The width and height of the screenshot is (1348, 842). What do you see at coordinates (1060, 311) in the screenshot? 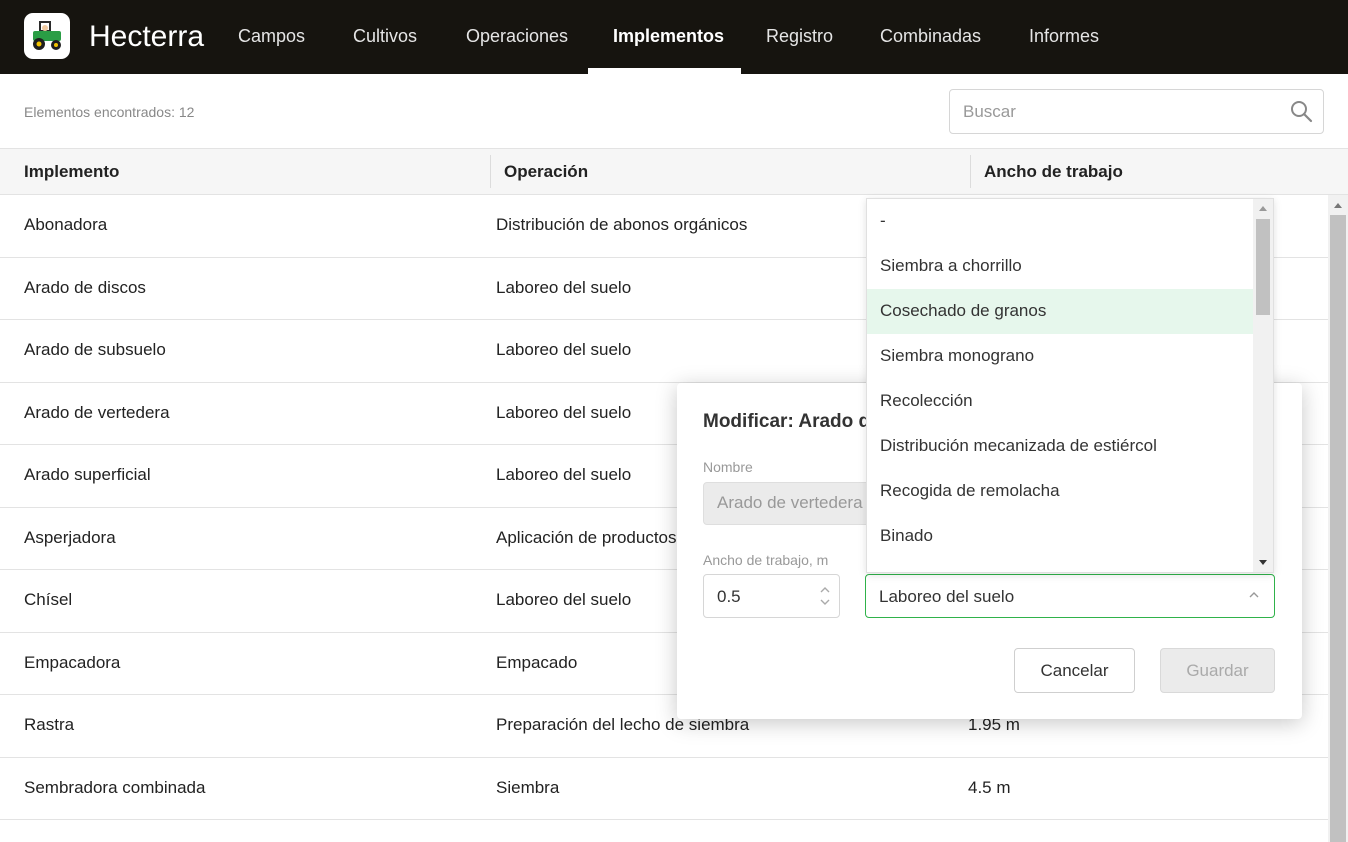
I see `dropdown-option-highlighted: Cosechado de granos` at bounding box center [1060, 311].